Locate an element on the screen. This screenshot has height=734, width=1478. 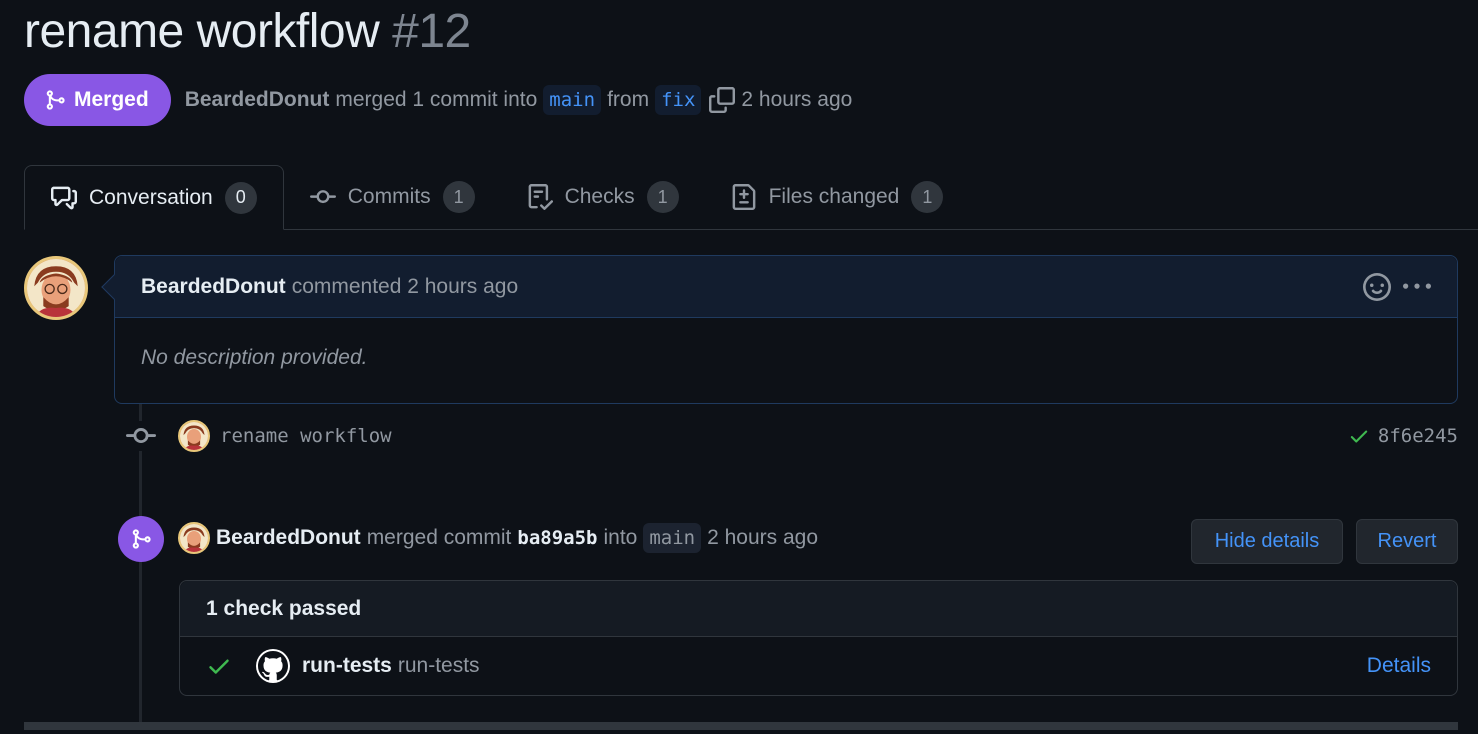
tab-conversation-label: Conversation is located at coordinates (151, 197).